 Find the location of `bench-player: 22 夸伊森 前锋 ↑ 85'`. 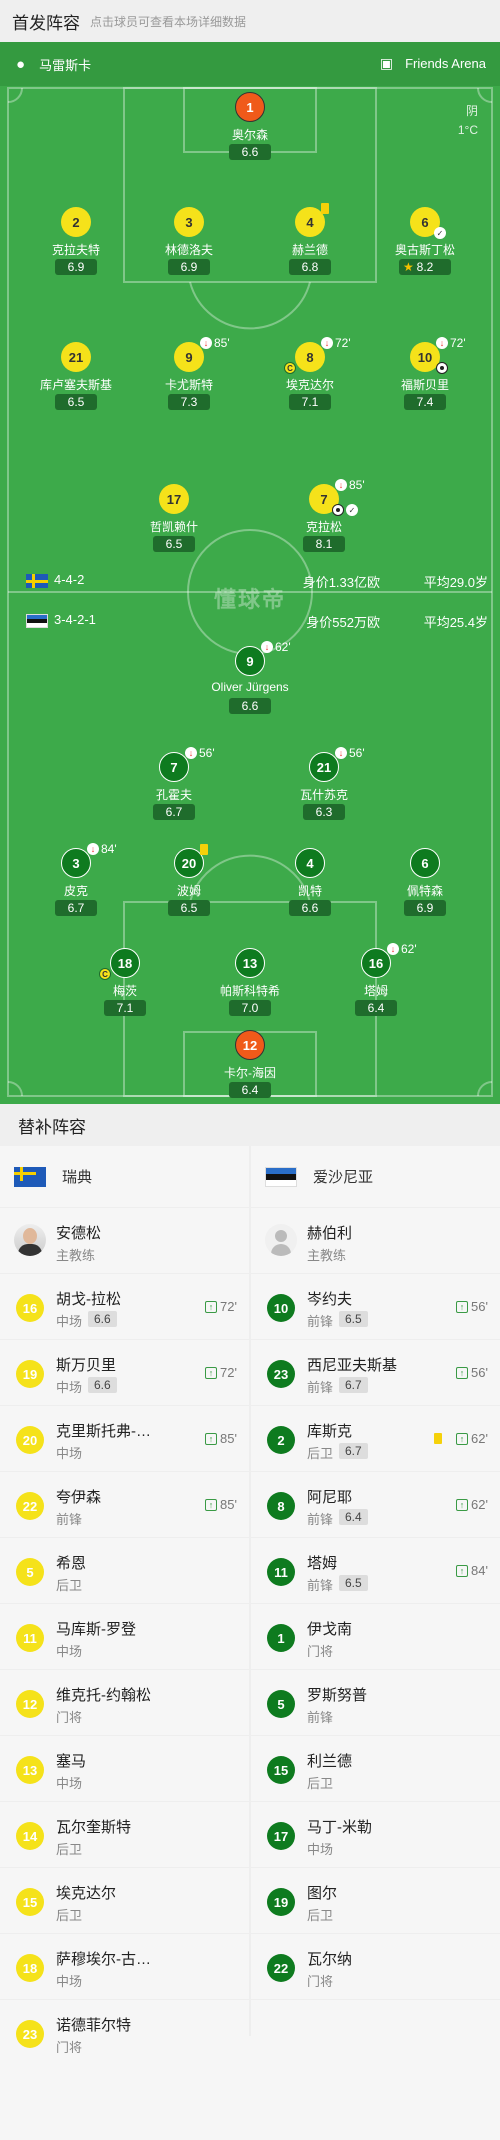

bench-player: 22 夸伊森 前锋 ↑ 85' is located at coordinates (124, 1505).